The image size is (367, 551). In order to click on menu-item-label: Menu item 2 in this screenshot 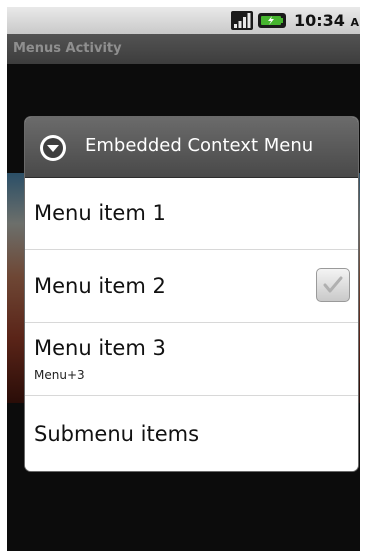, I will do `click(100, 286)`.